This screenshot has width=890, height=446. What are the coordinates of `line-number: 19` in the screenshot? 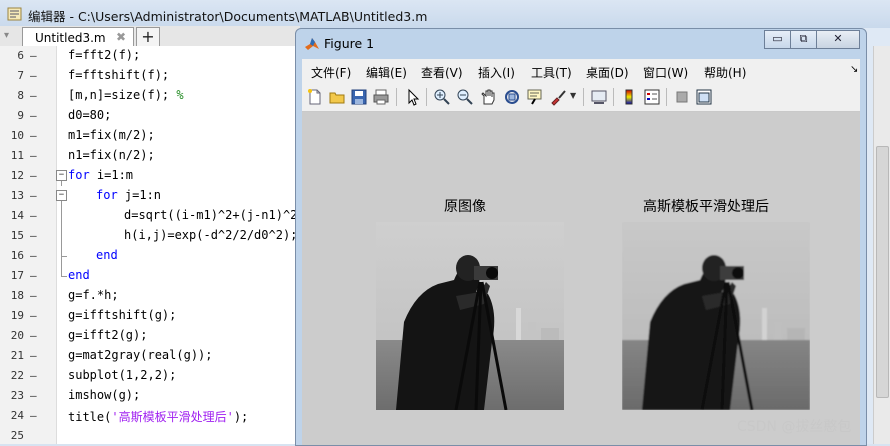 It's located at (17, 315).